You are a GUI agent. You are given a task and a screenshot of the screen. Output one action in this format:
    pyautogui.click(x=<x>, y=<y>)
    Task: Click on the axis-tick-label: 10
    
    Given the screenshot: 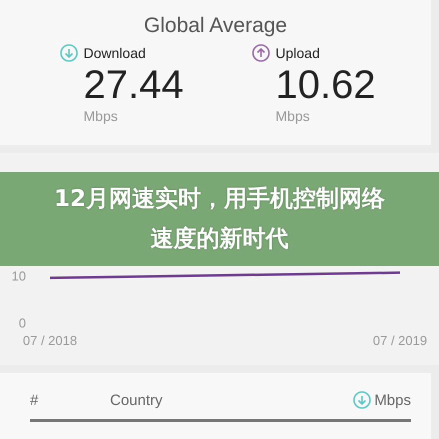 What is the action you would take?
    pyautogui.click(x=19, y=276)
    